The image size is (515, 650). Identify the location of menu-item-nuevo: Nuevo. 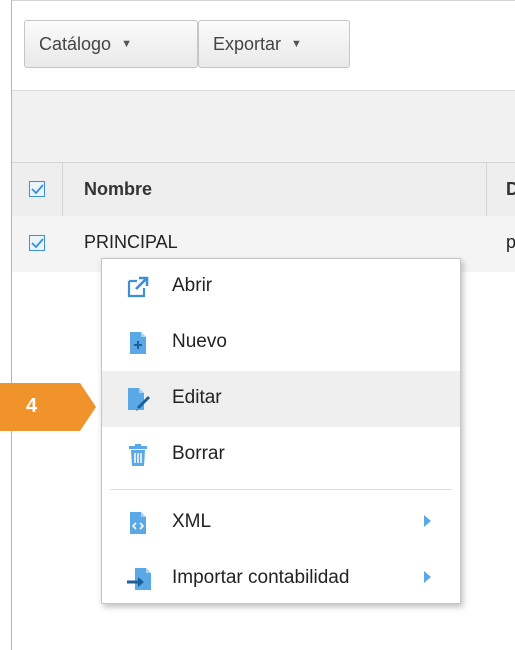
(281, 343).